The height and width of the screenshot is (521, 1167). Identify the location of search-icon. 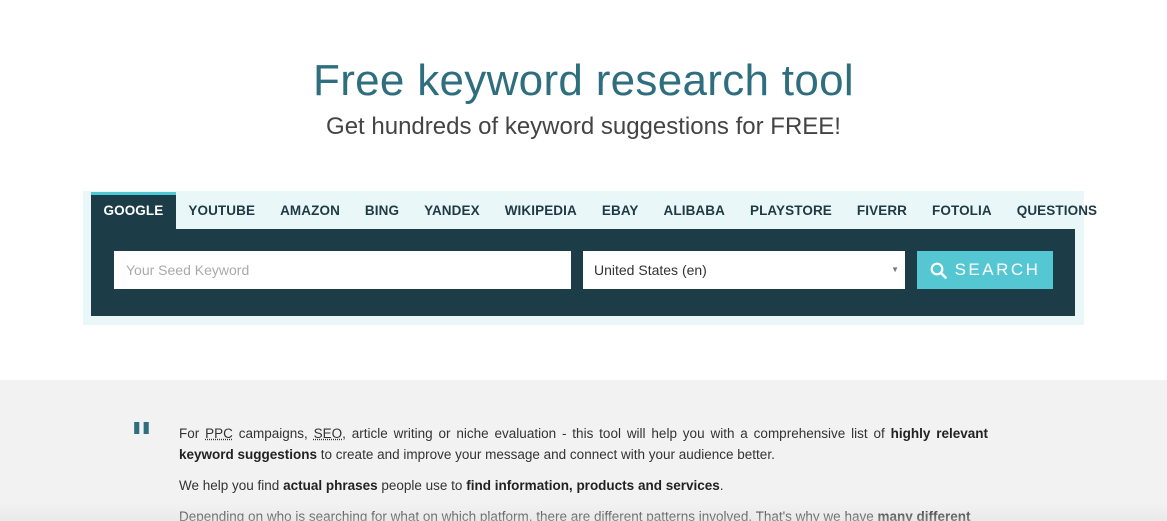
(938, 270).